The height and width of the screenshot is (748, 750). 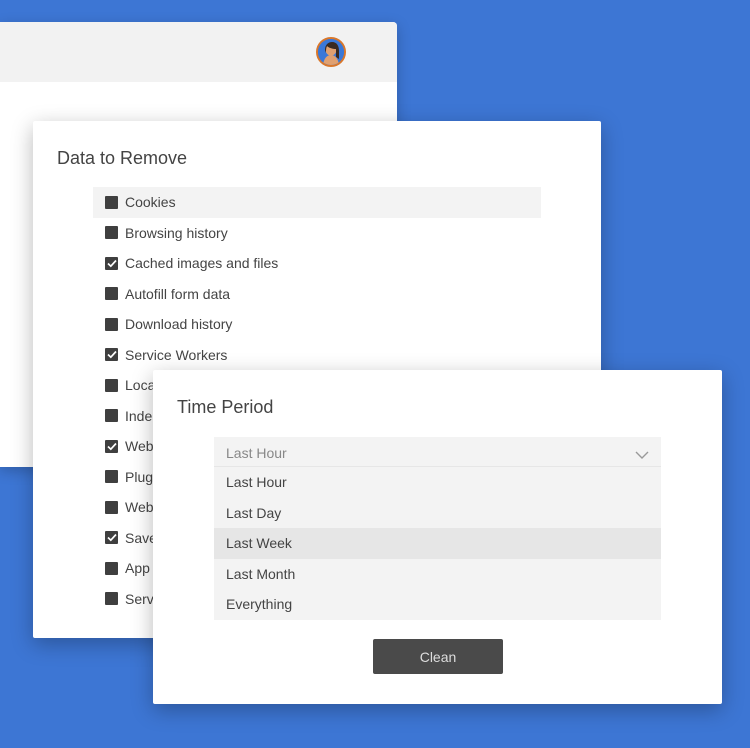 I want to click on data-type-item: Autofill form data, so click(x=317, y=294).